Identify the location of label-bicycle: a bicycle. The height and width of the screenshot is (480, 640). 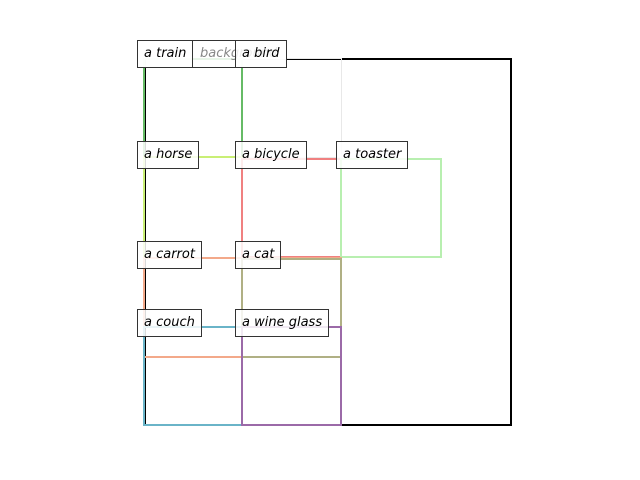
(271, 155).